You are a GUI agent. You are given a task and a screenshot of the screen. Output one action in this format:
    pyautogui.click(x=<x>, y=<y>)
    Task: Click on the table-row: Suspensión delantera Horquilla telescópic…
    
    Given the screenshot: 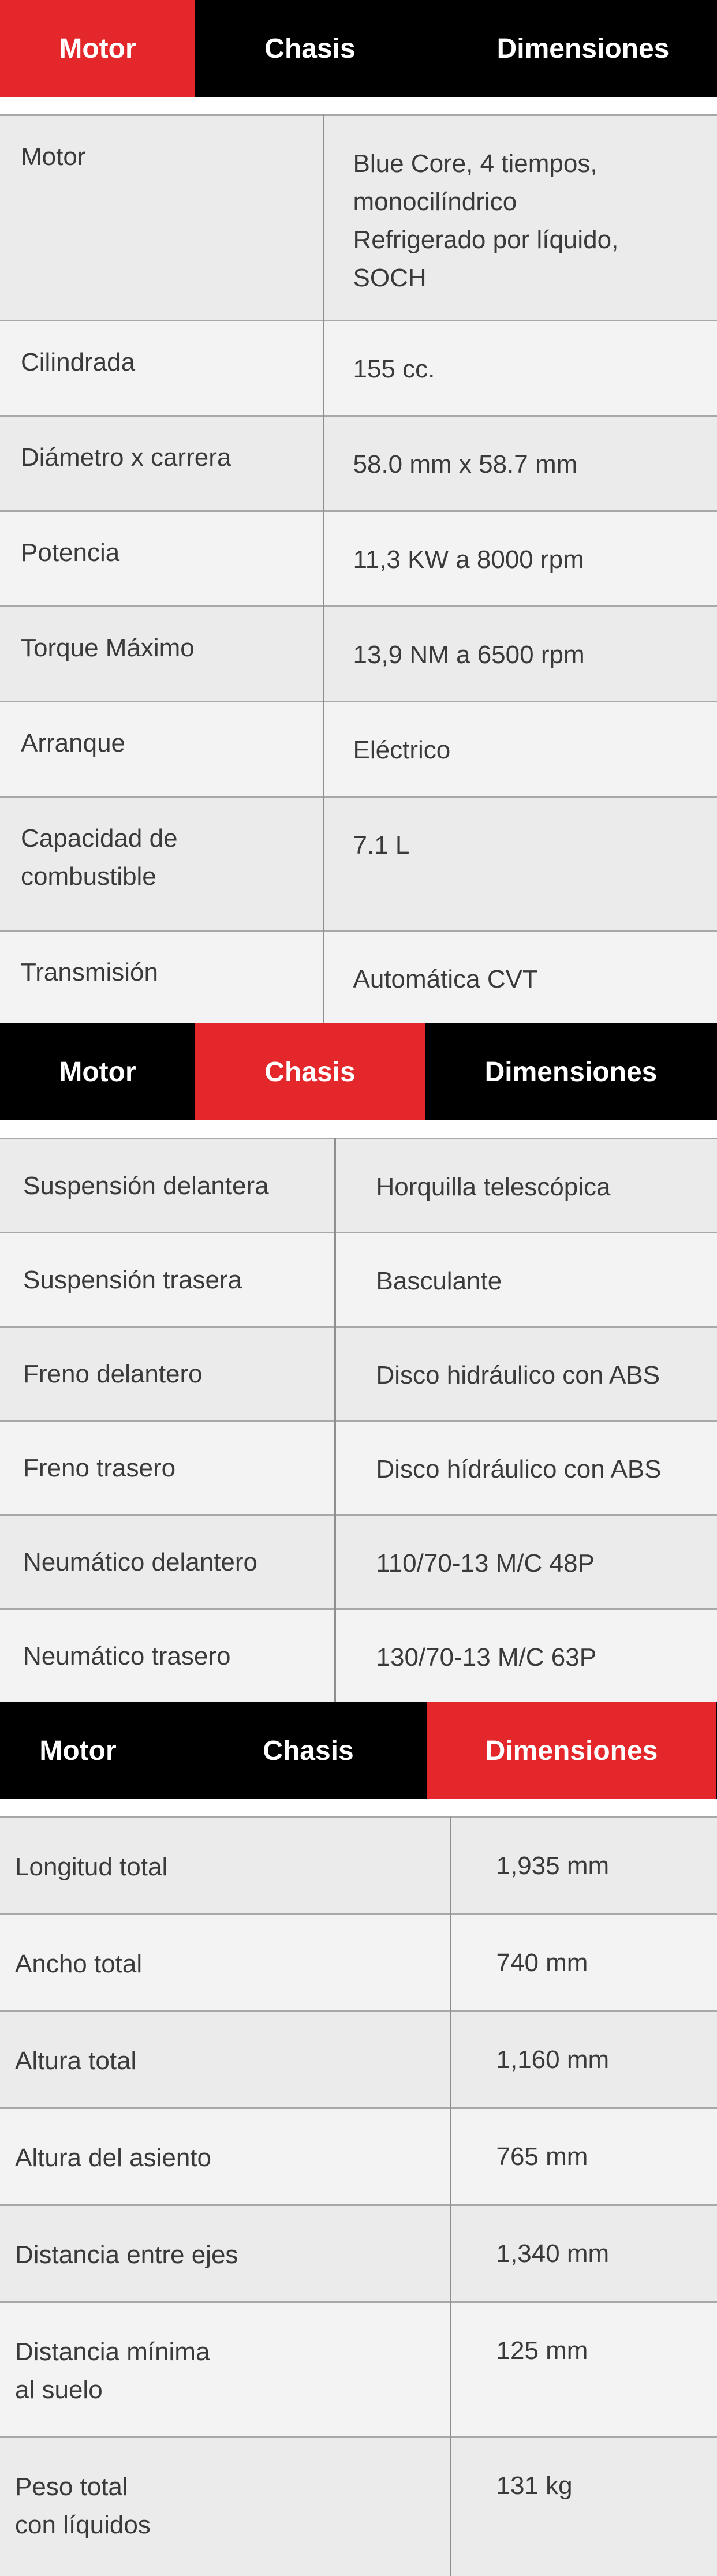 What is the action you would take?
    pyautogui.click(x=358, y=1185)
    